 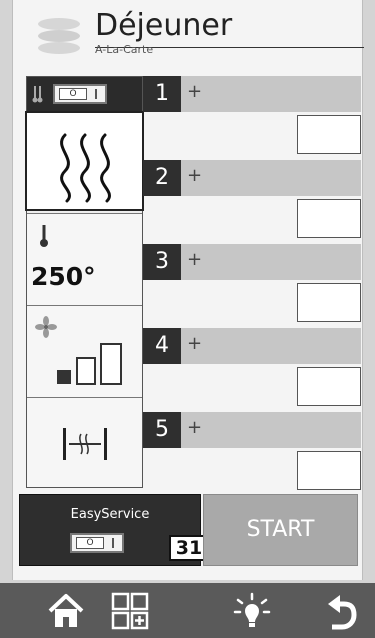 I want to click on slot-4: 4 +, so click(x=252, y=370).